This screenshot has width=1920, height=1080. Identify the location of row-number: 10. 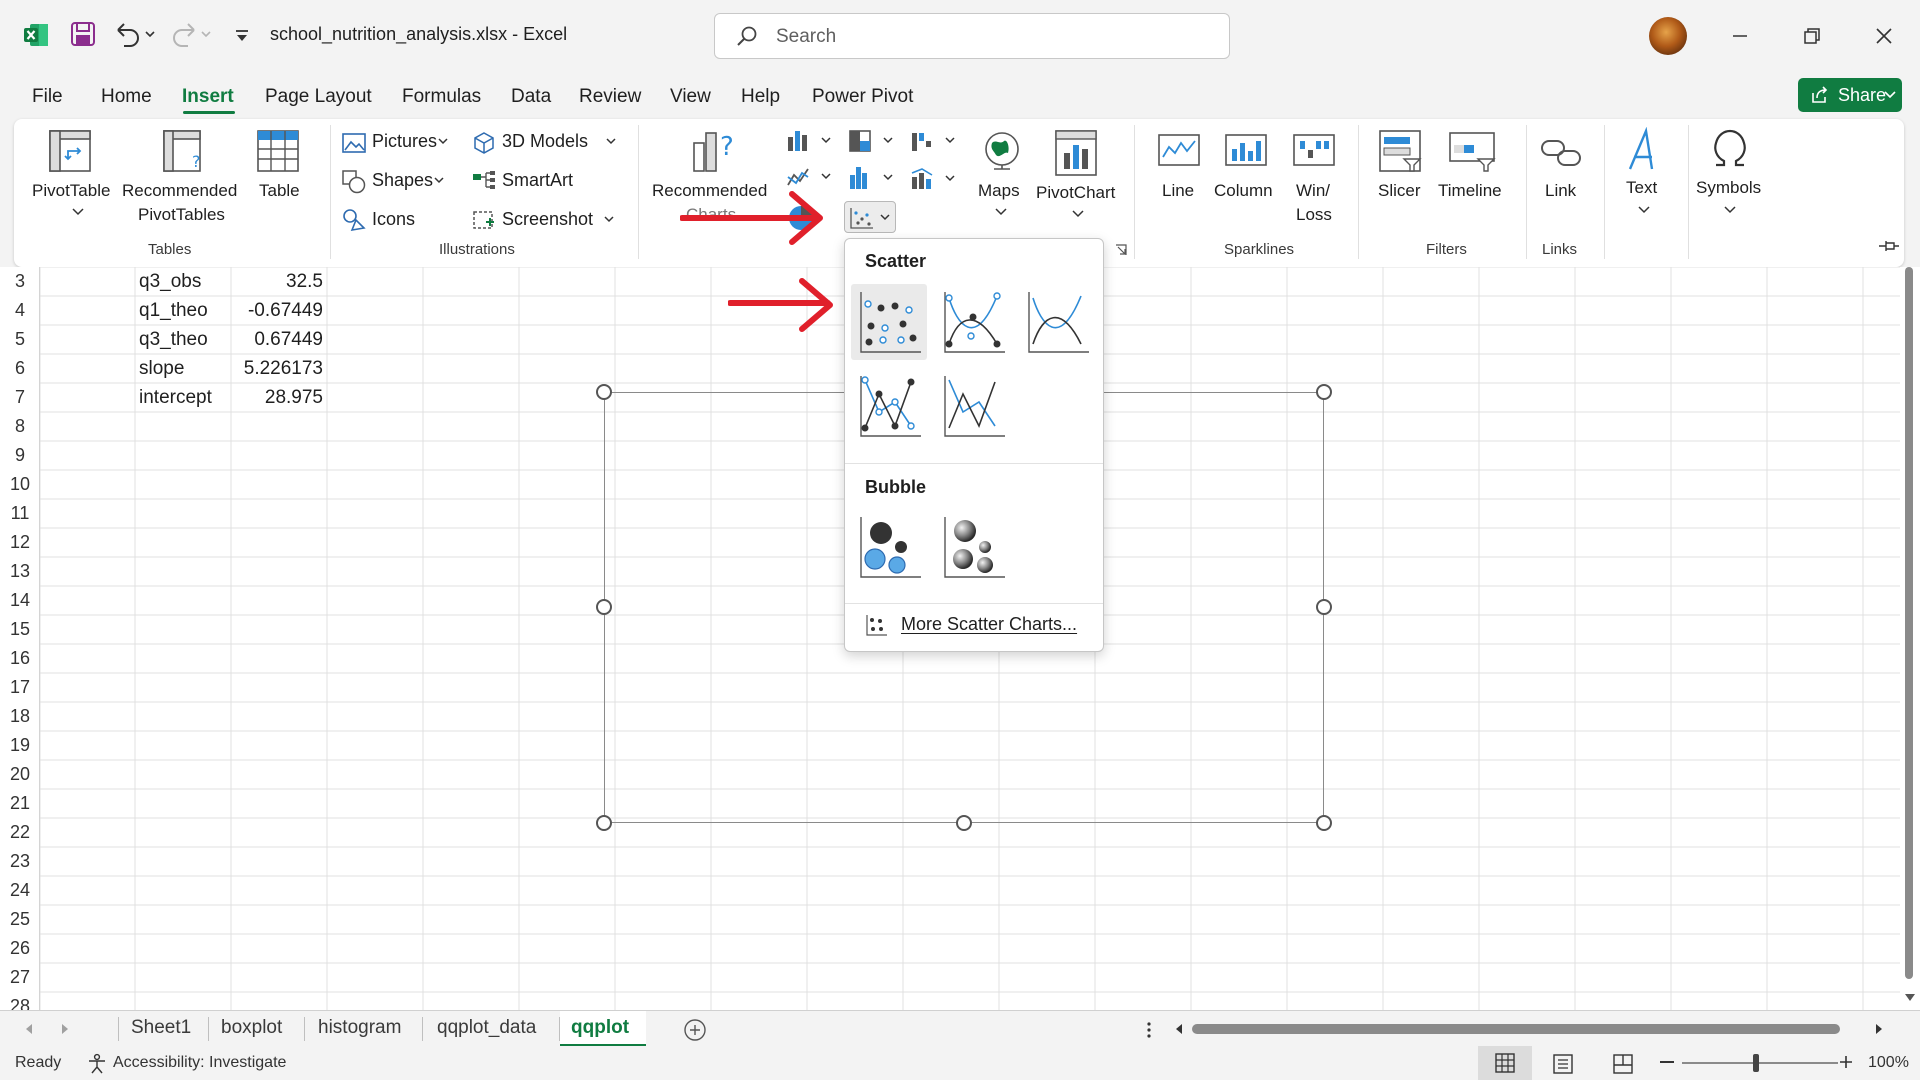
(20, 484).